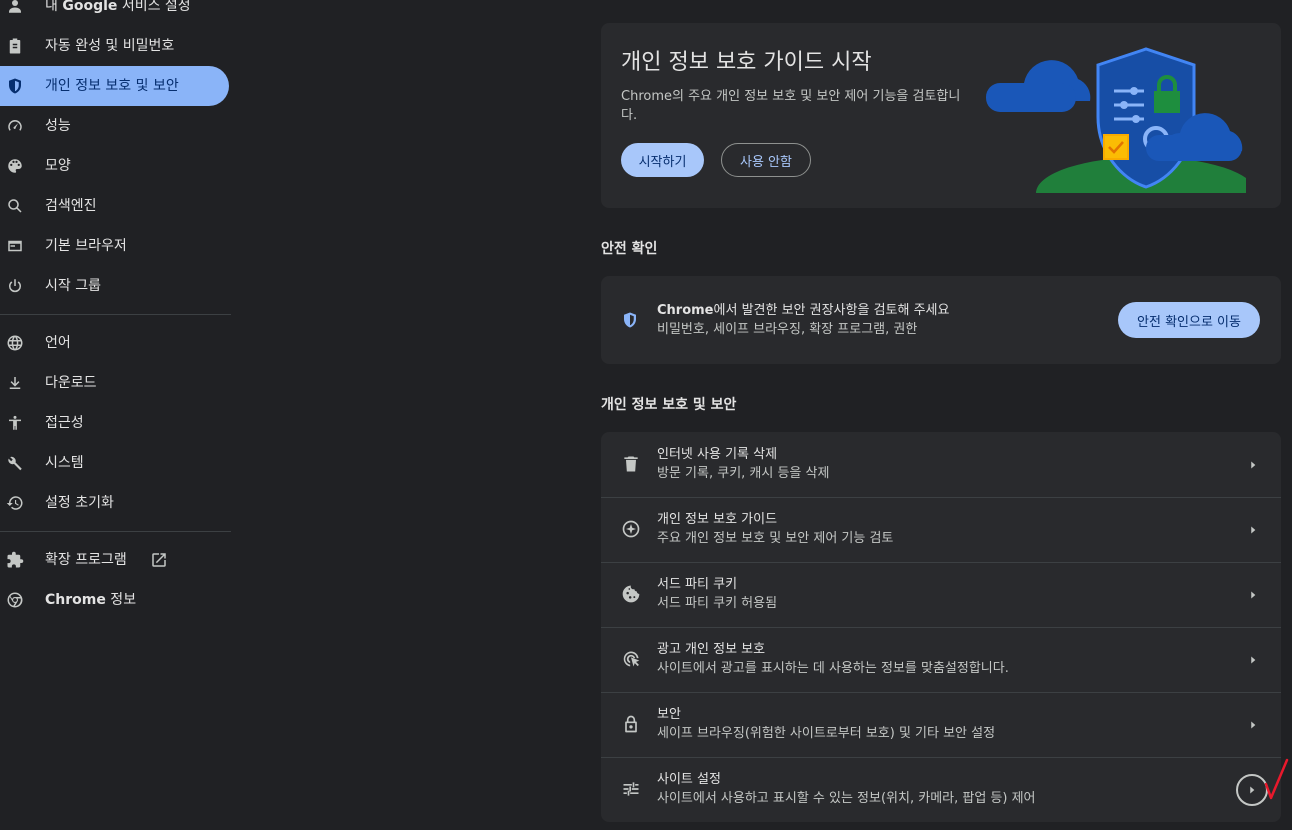  What do you see at coordinates (1116, 120) in the screenshot?
I see `privacy-guide-illustration` at bounding box center [1116, 120].